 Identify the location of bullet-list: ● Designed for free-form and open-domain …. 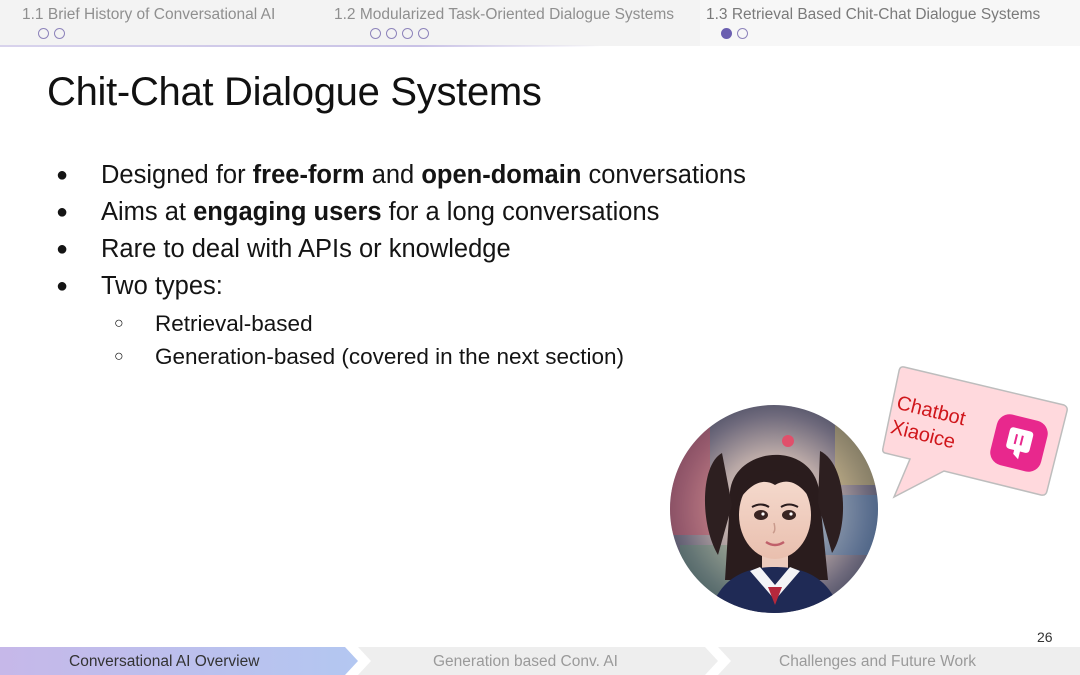
(401, 231).